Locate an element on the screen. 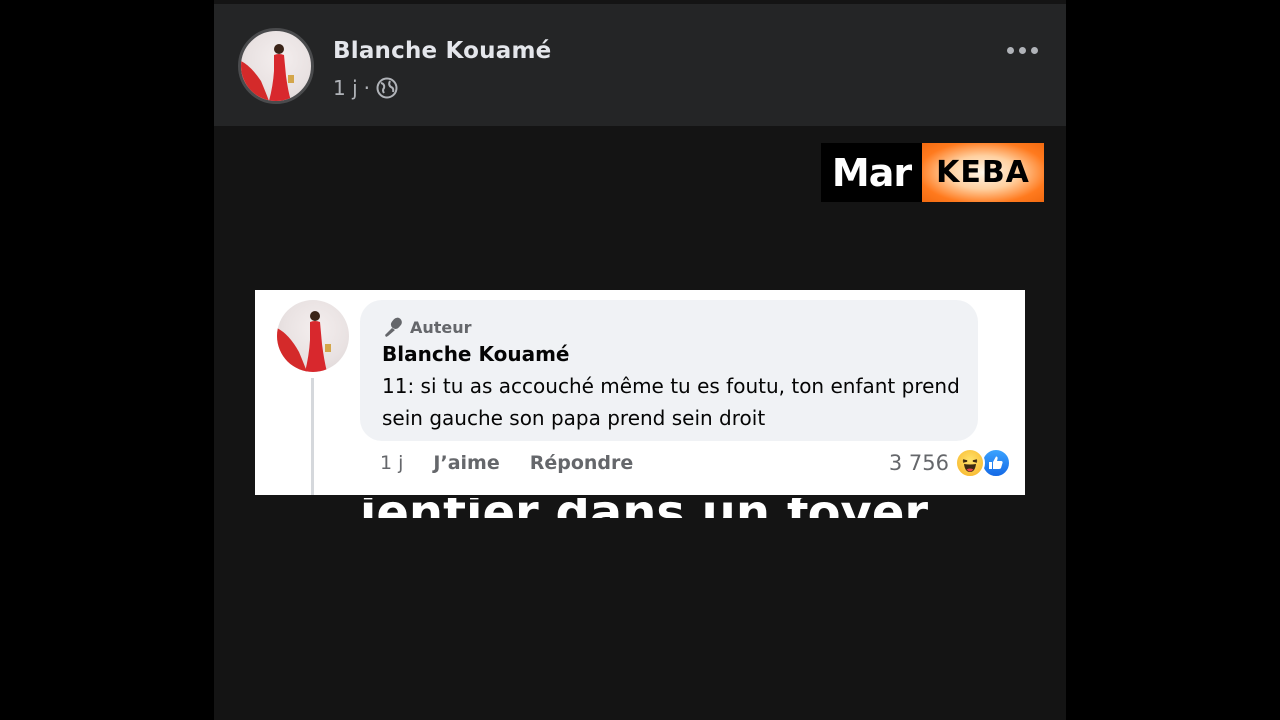 This screenshot has height=720, width=1280. haha-icon is located at coordinates (970, 463).